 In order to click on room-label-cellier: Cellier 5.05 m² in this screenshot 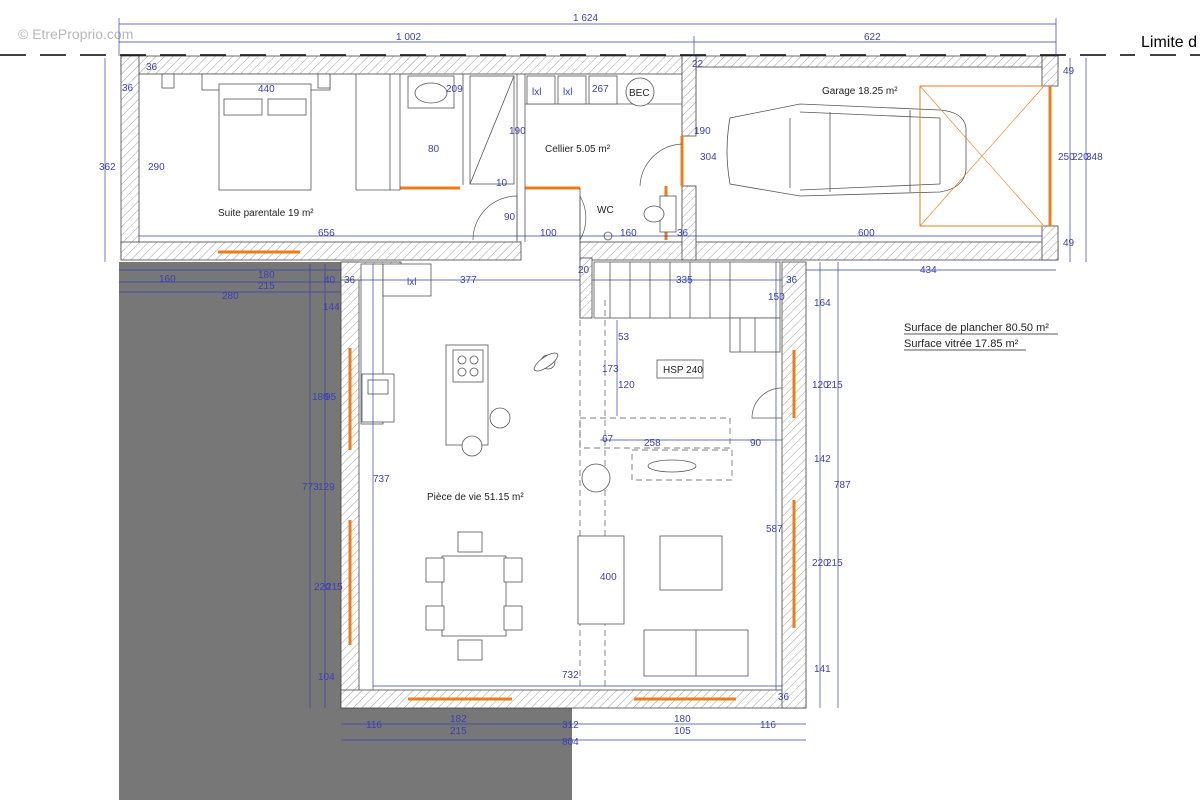, I will do `click(578, 149)`.